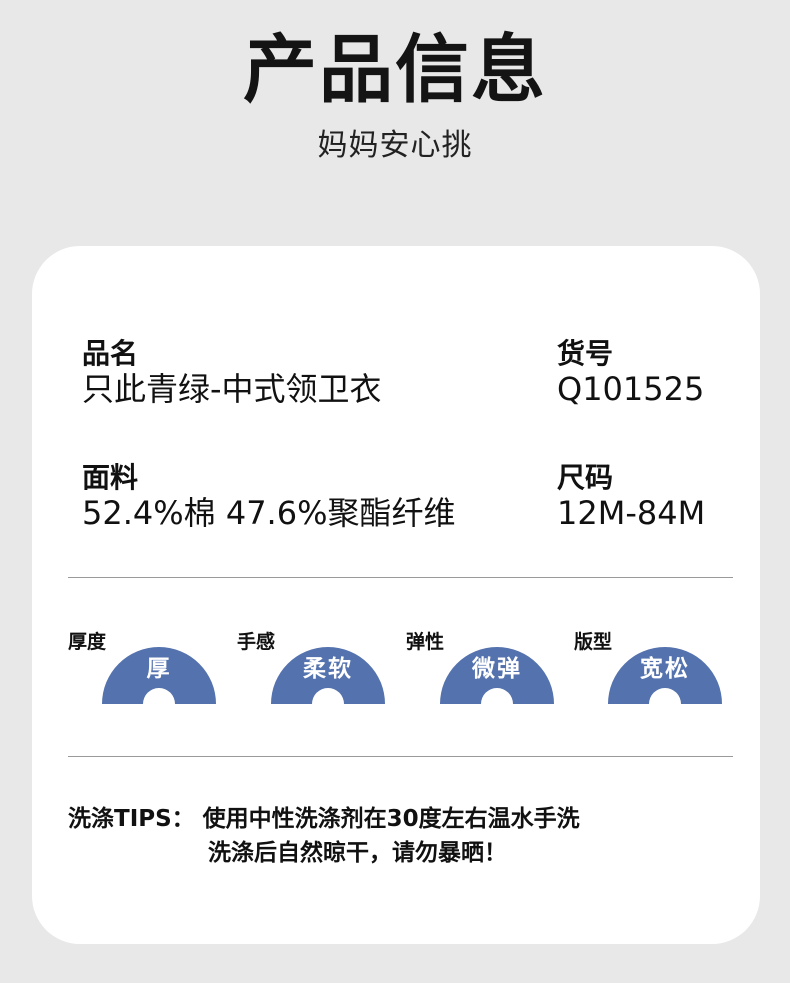  I want to click on attribute-thickness: 厚度 厚, so click(150, 676).